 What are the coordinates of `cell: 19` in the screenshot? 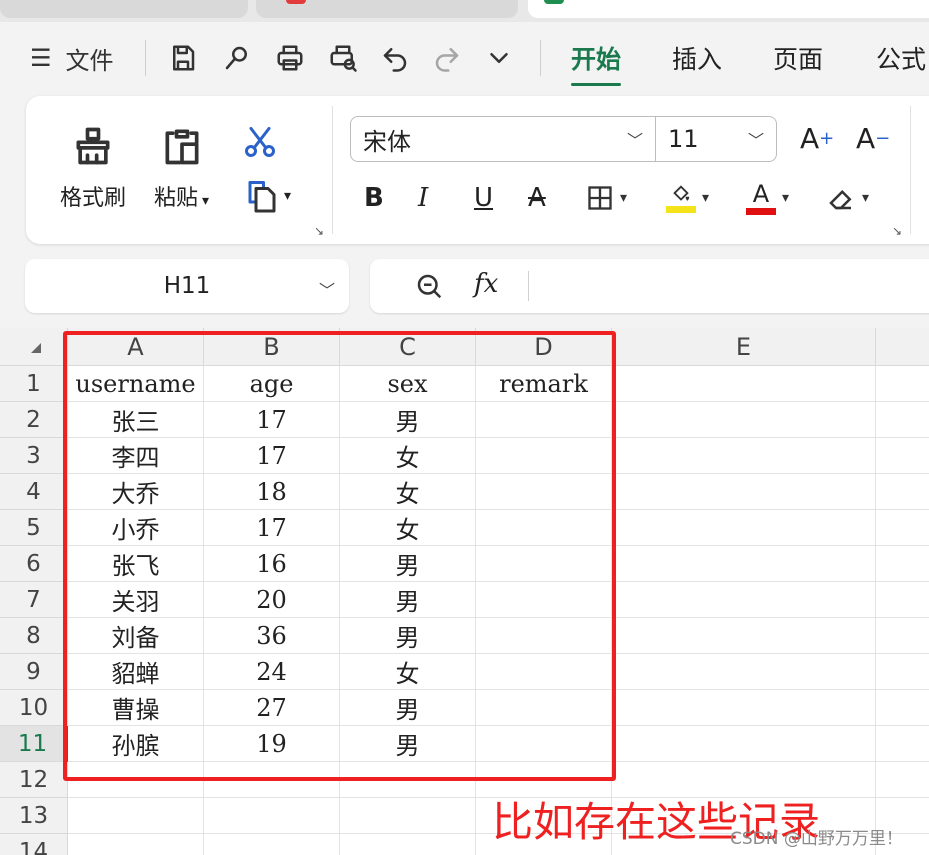 It's located at (272, 744).